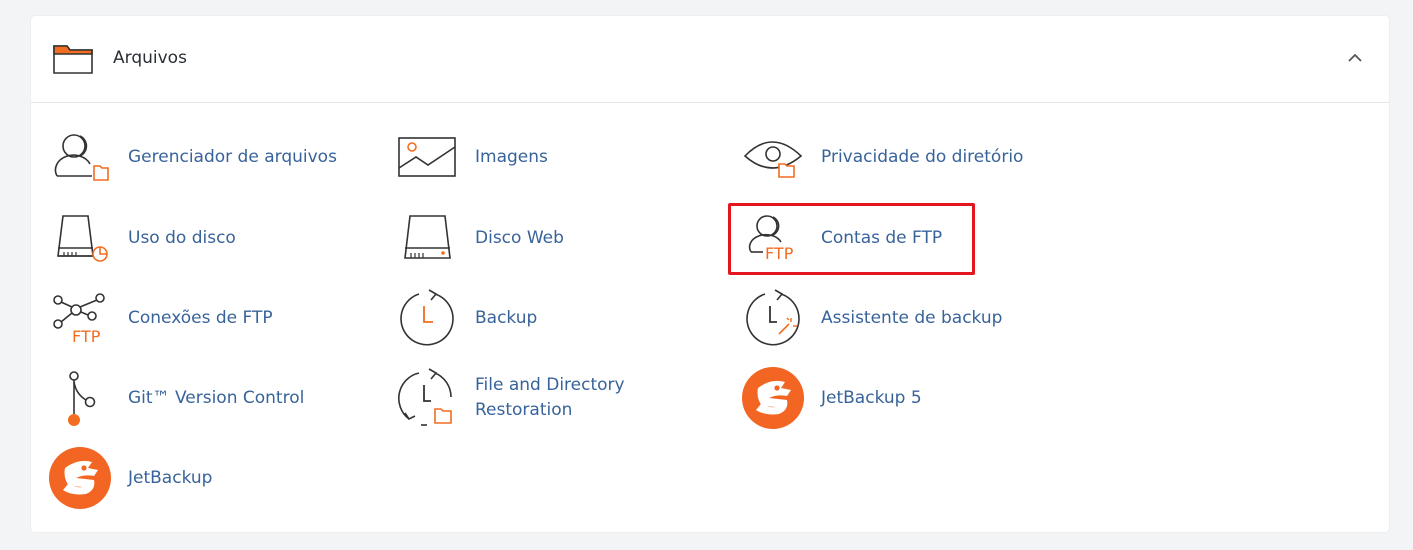 Image resolution: width=1413 pixels, height=550 pixels. I want to click on image-icon, so click(427, 157).